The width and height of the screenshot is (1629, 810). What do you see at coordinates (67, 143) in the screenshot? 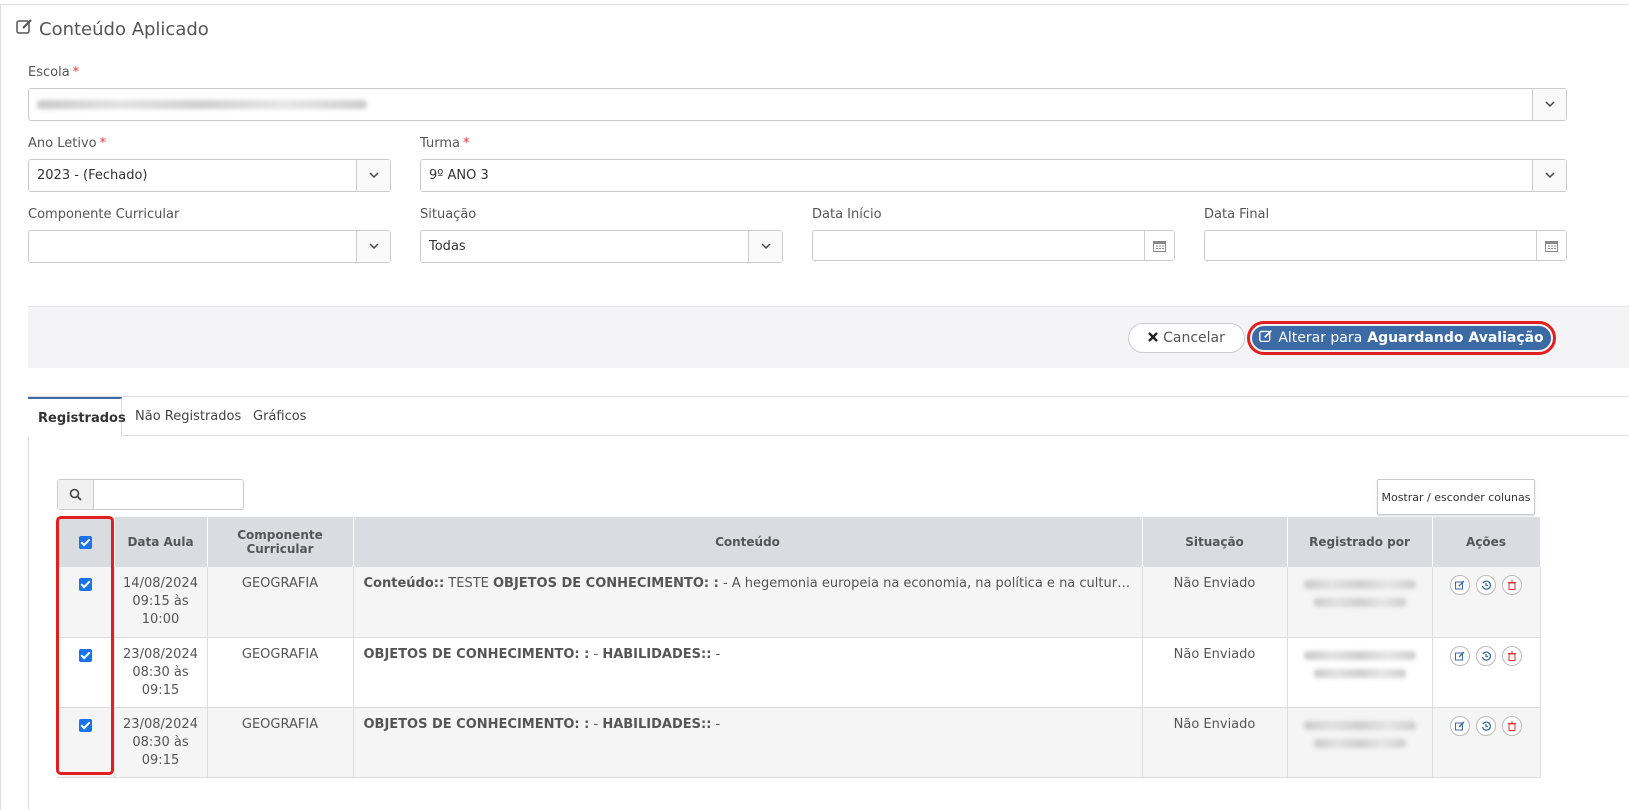
I see `ano-letivo-label: Ano Letivo *` at bounding box center [67, 143].